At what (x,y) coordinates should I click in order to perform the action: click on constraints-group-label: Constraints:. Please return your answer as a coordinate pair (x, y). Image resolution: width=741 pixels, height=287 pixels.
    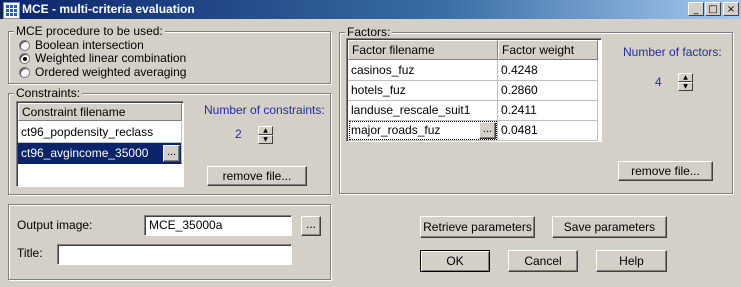
    Looking at the image, I should click on (48, 93).